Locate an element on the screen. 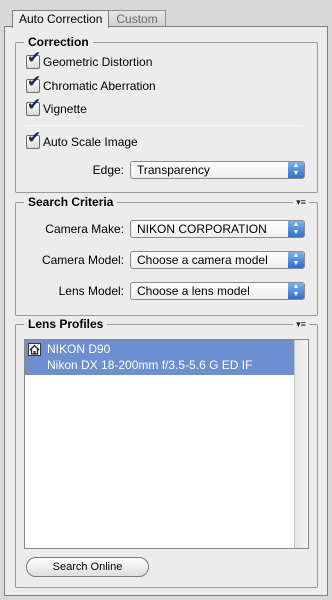  tab-auto-correction: Auto Correction is located at coordinates (61, 19).